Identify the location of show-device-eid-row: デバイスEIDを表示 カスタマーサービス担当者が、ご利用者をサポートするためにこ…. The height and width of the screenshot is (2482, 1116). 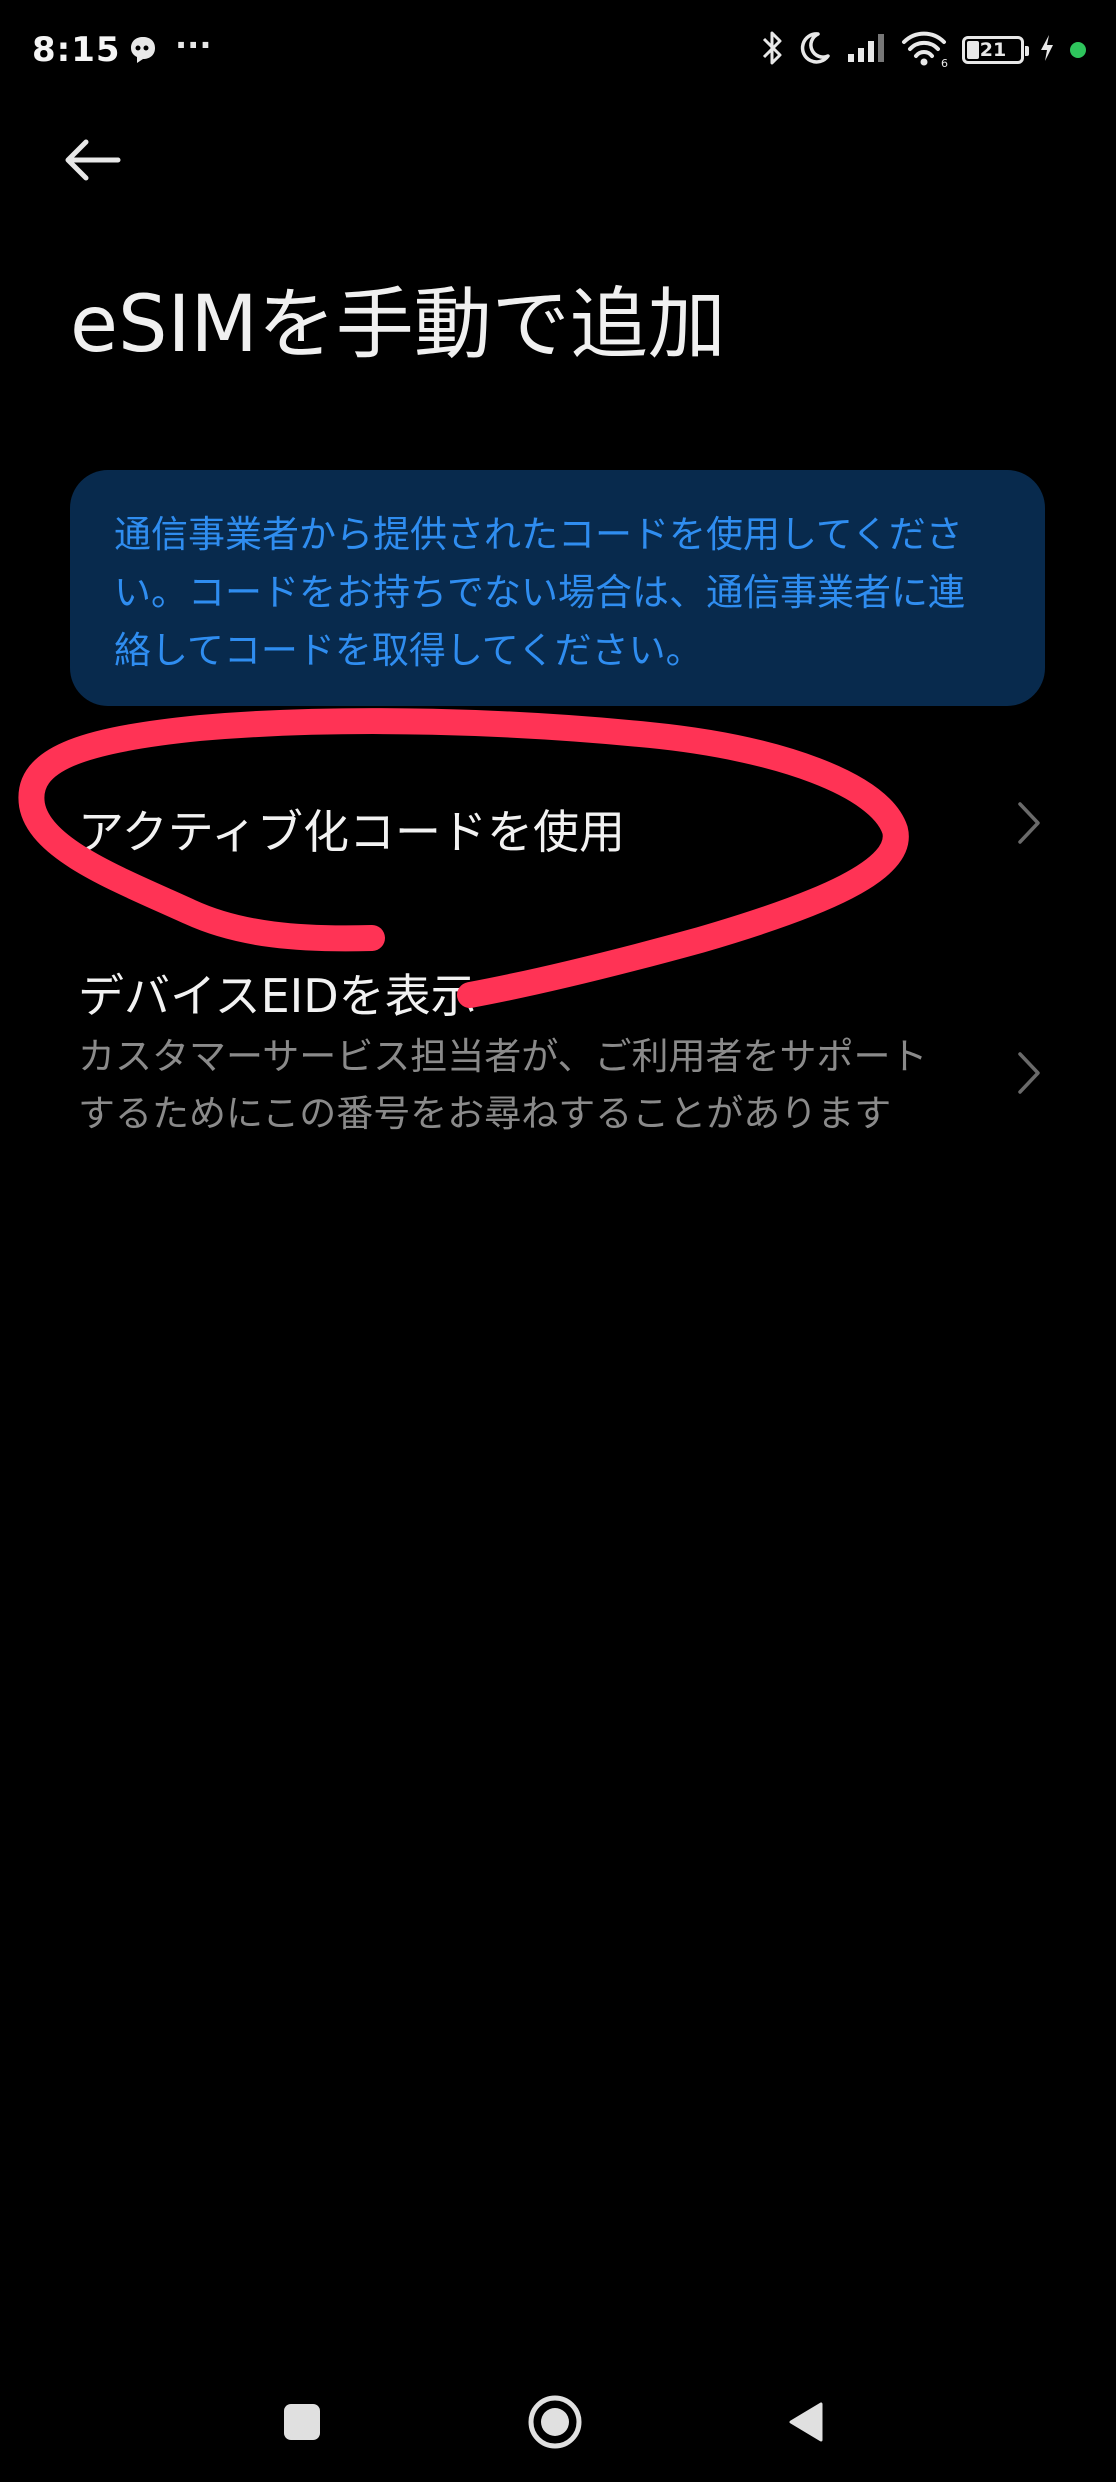
(558, 1070).